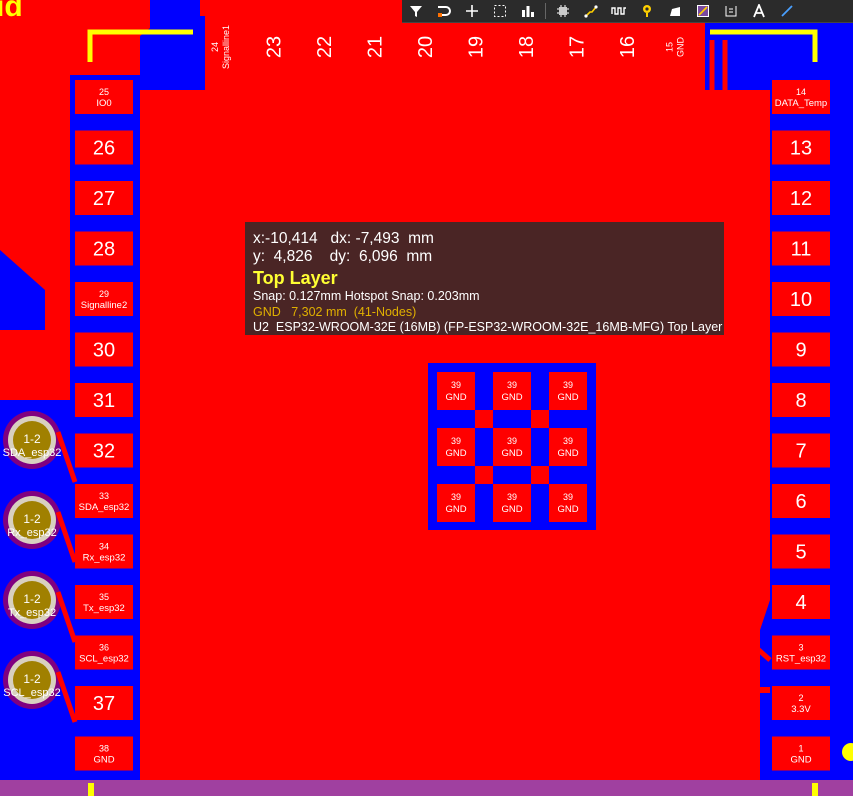  What do you see at coordinates (528, 11) in the screenshot?
I see `chart-icon` at bounding box center [528, 11].